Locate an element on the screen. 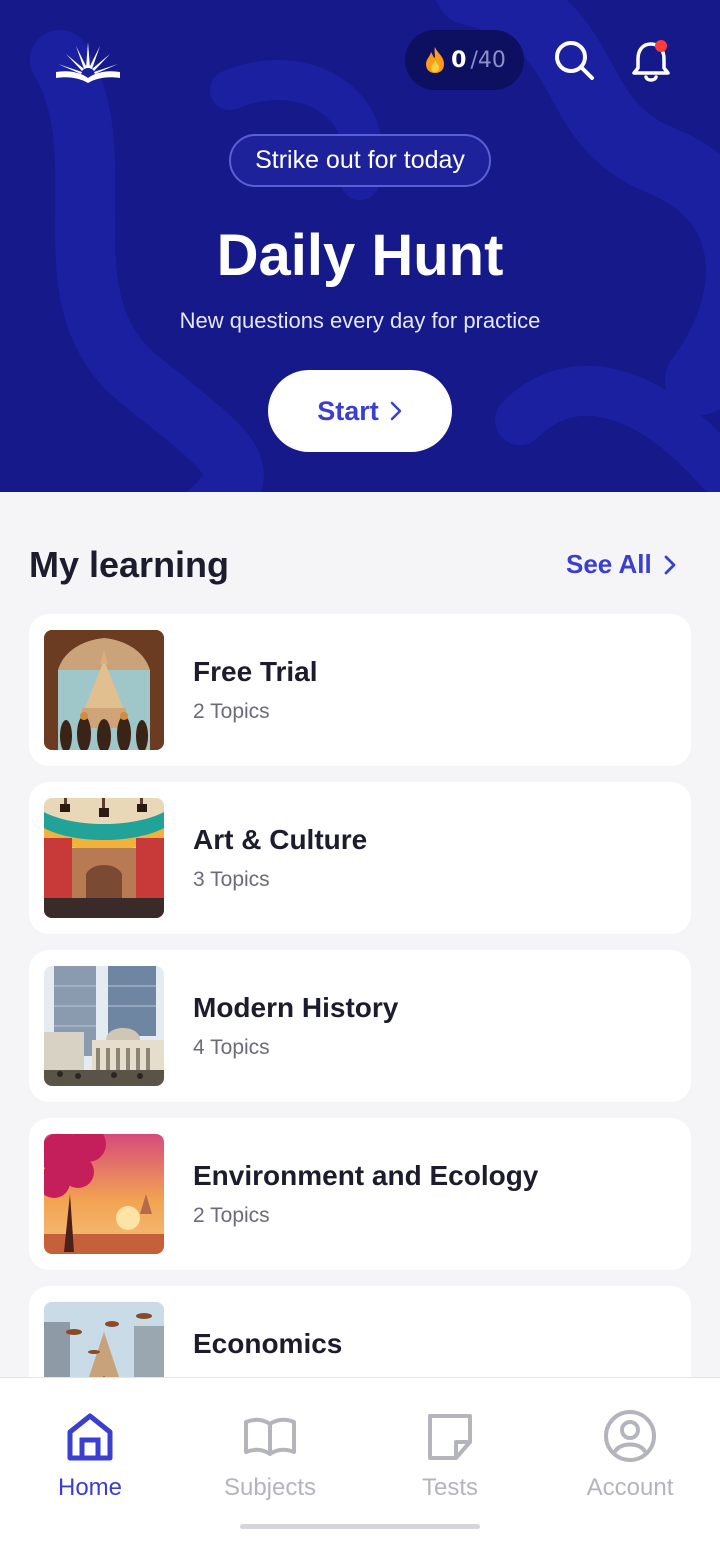  streak-total: /40 is located at coordinates (488, 60).